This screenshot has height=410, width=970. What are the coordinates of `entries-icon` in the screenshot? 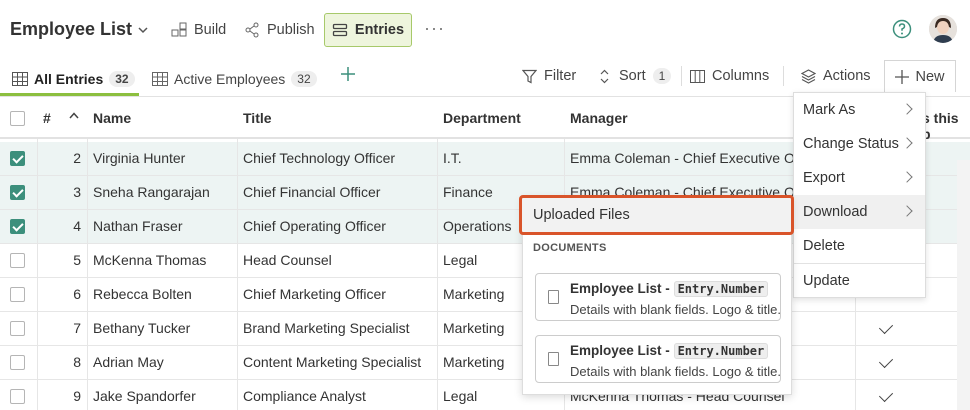 It's located at (340, 30).